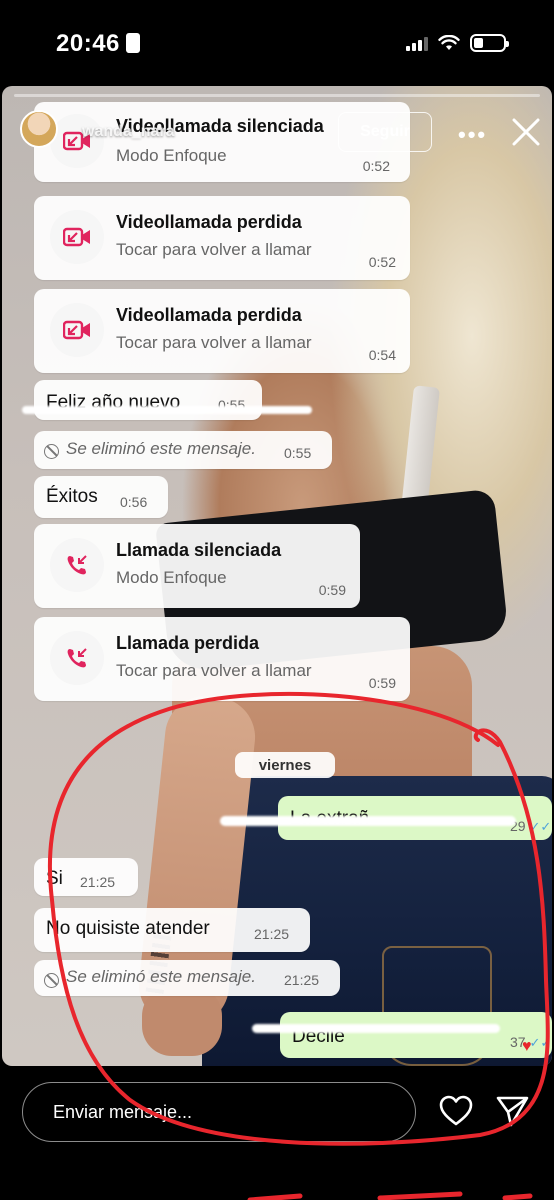  Describe the element at coordinates (416, 1035) in the screenshot. I see `outgoing-message-bubble: Decile 37 ✓✓` at that location.